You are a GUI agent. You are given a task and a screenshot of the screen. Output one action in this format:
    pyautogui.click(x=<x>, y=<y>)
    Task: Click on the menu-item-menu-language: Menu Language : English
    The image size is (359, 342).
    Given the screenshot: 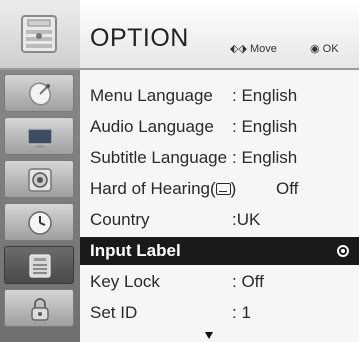 What is the action you would take?
    pyautogui.click(x=219, y=96)
    